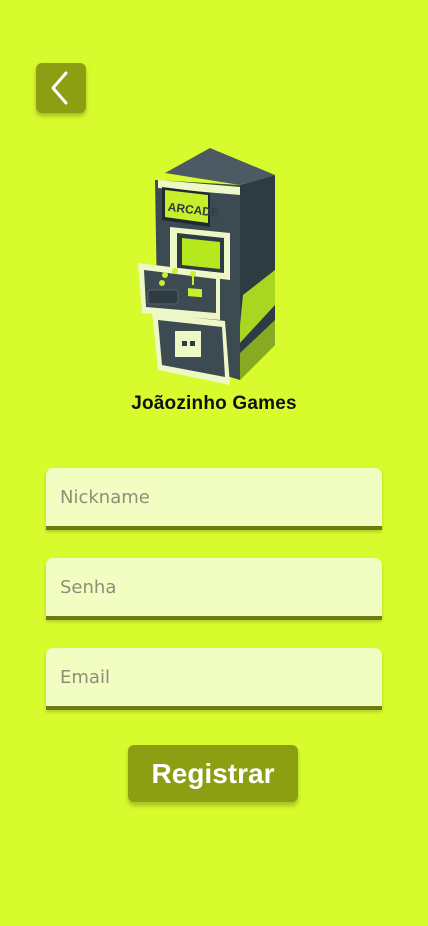  I want to click on back-button, so click(61, 88).